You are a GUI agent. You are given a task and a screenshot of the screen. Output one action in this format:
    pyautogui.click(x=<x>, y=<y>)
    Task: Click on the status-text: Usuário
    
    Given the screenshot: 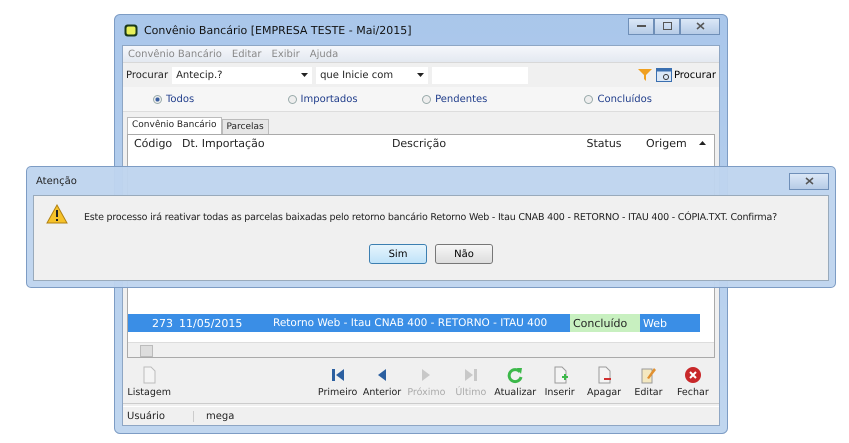 What is the action you would take?
    pyautogui.click(x=158, y=416)
    